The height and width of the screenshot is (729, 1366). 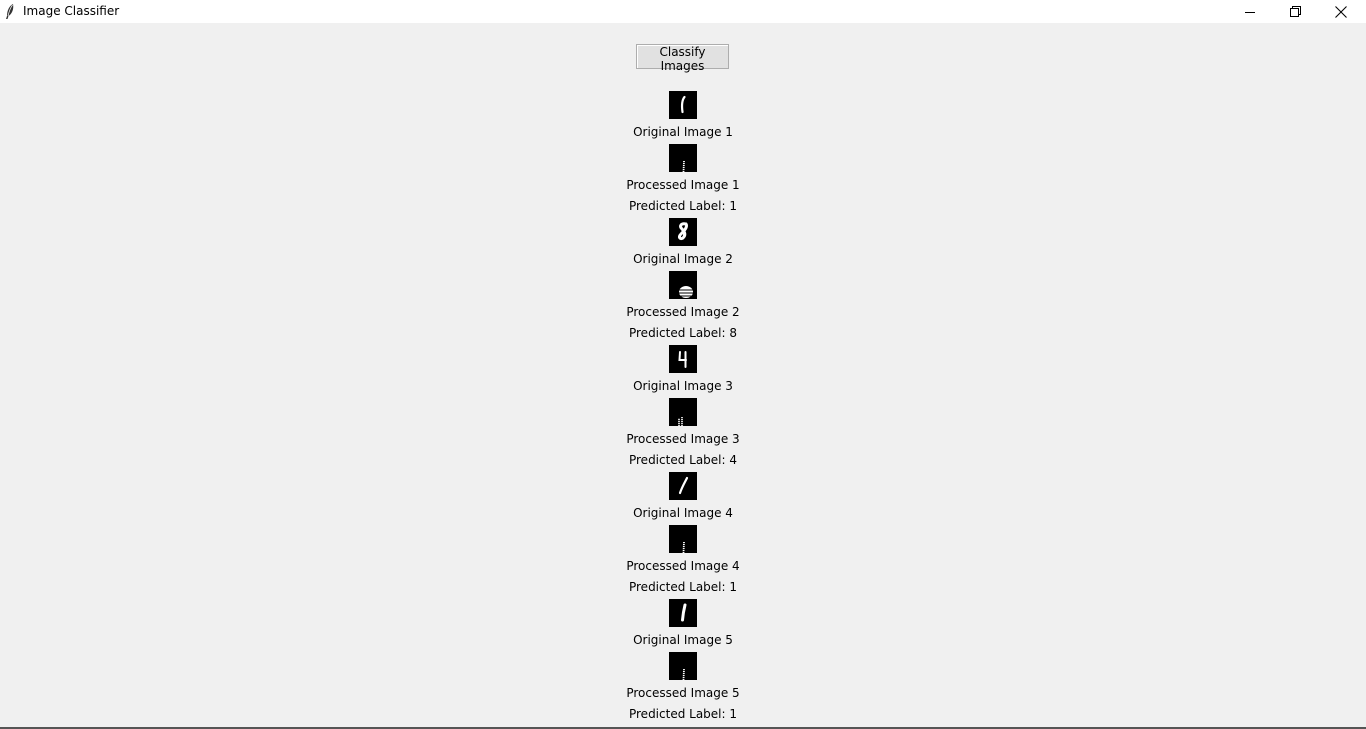 What do you see at coordinates (683, 693) in the screenshot?
I see `processed-image-label: Processed Image 5` at bounding box center [683, 693].